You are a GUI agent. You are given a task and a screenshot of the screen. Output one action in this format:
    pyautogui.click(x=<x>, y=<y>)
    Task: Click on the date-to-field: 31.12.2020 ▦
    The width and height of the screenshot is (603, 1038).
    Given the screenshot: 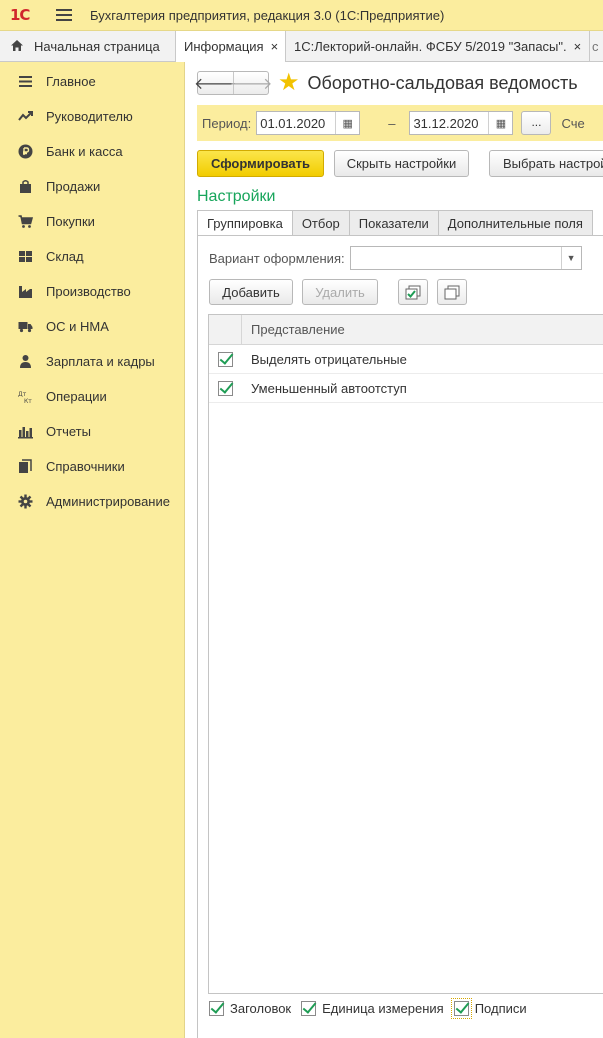 What is the action you would take?
    pyautogui.click(x=461, y=123)
    